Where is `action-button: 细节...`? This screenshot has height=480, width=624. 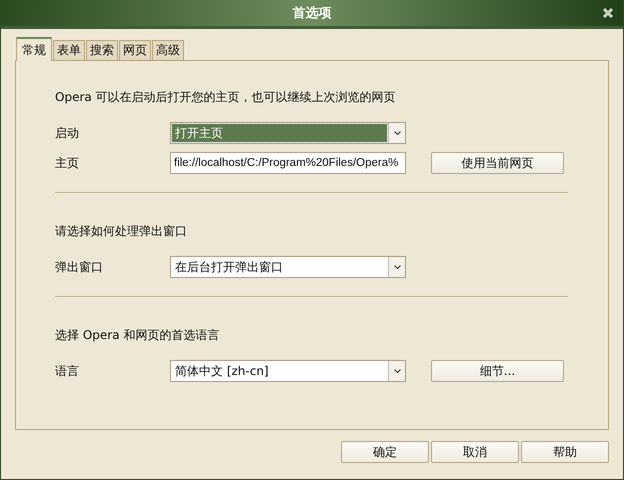 action-button: 细节... is located at coordinates (497, 371).